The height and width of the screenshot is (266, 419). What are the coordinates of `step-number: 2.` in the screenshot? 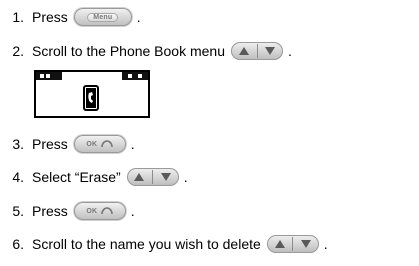 It's located at (18, 51).